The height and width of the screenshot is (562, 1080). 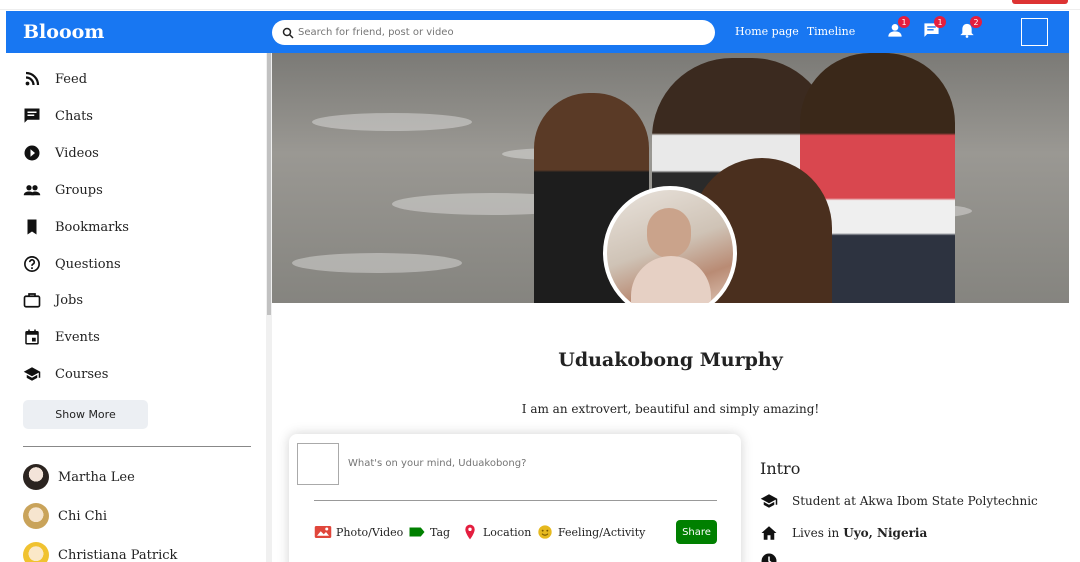 I want to click on help-circle-icon, so click(x=32, y=264).